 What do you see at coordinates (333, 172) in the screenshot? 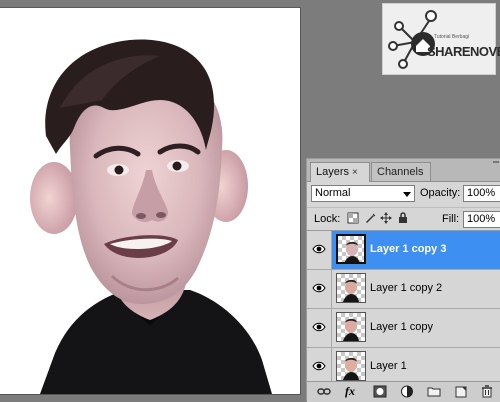
I see `tab-layers-label: Layers` at bounding box center [333, 172].